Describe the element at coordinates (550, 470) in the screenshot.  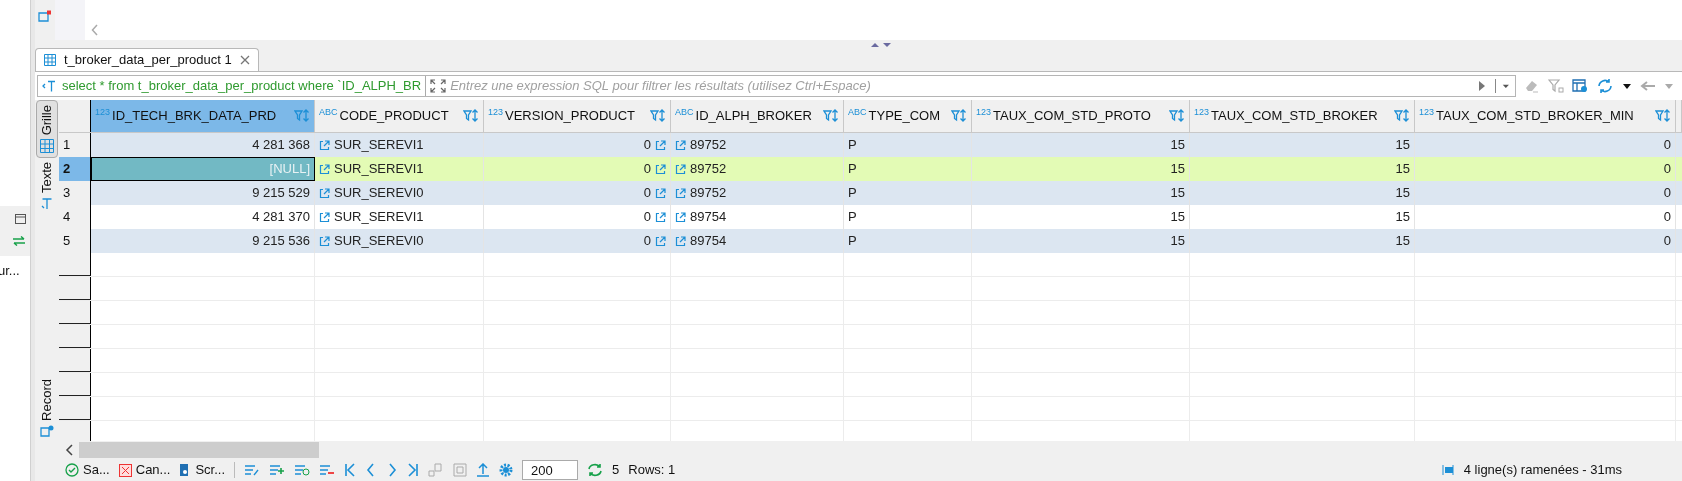
I see `fetch-size-field: 200` at that location.